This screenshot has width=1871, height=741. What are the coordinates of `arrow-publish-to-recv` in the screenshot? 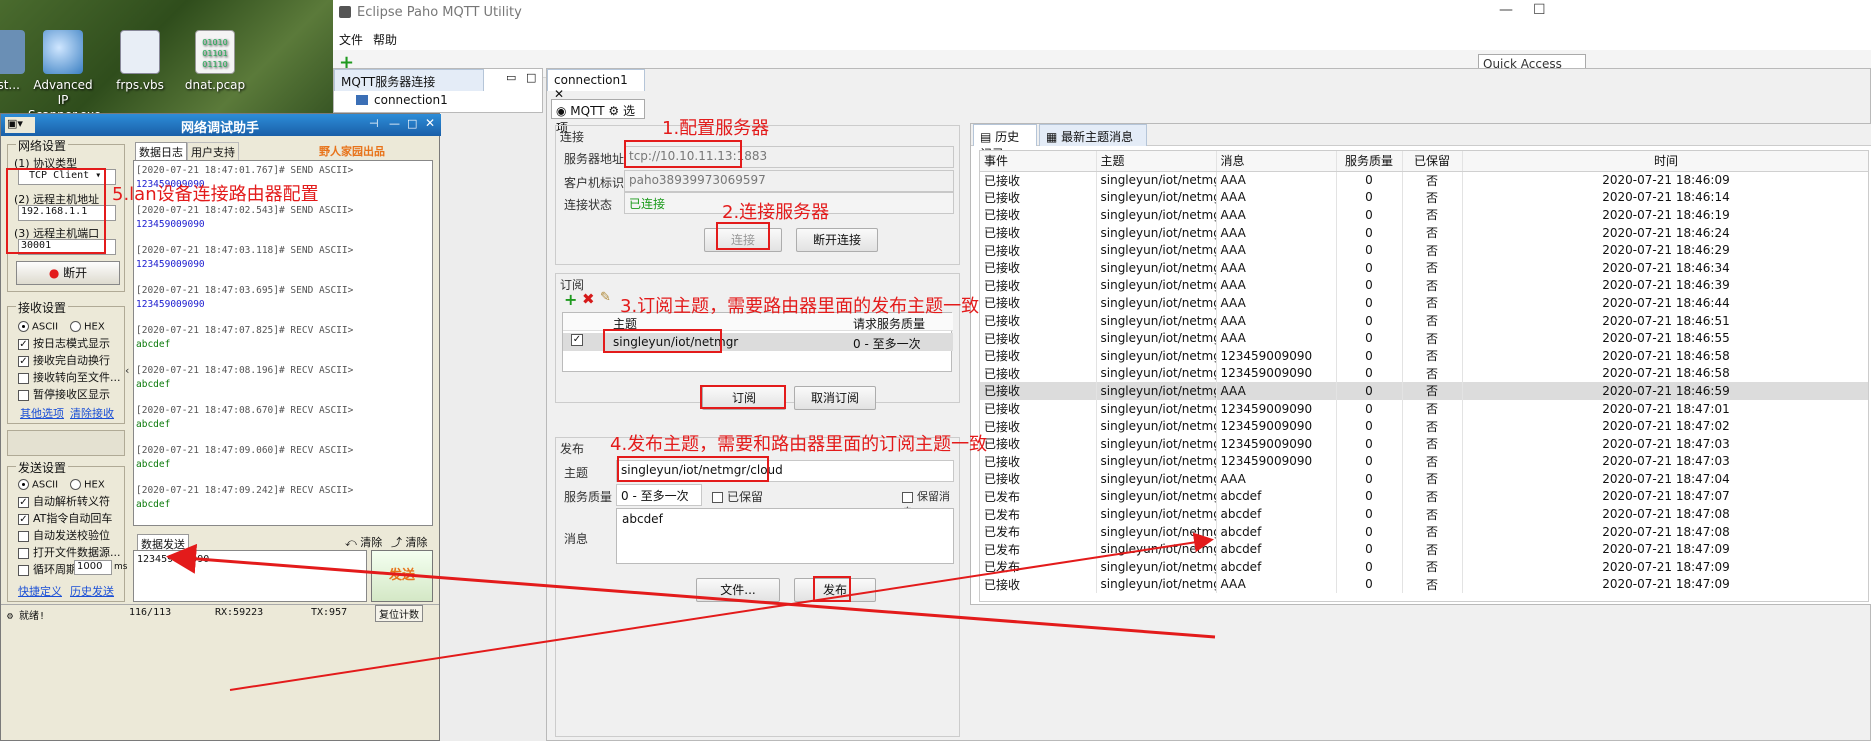 It's located at (691, 591).